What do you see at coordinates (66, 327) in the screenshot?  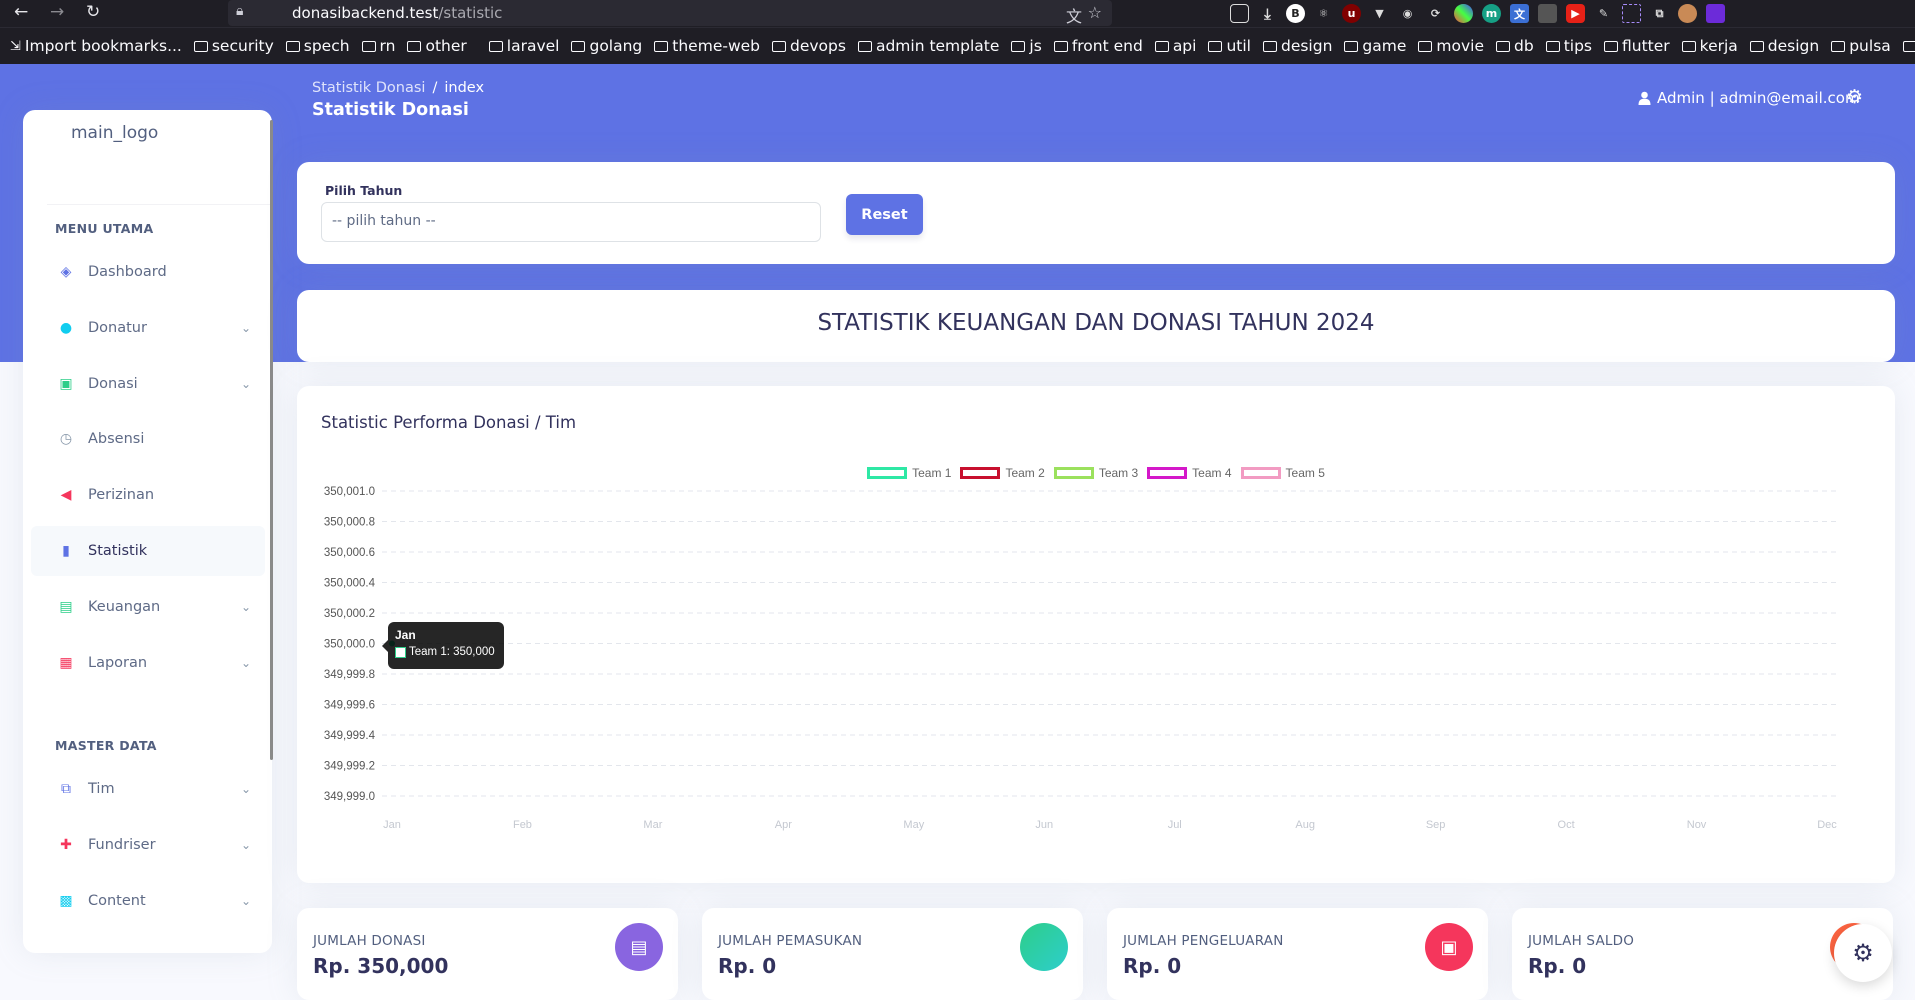 I see `user-icon: ●` at bounding box center [66, 327].